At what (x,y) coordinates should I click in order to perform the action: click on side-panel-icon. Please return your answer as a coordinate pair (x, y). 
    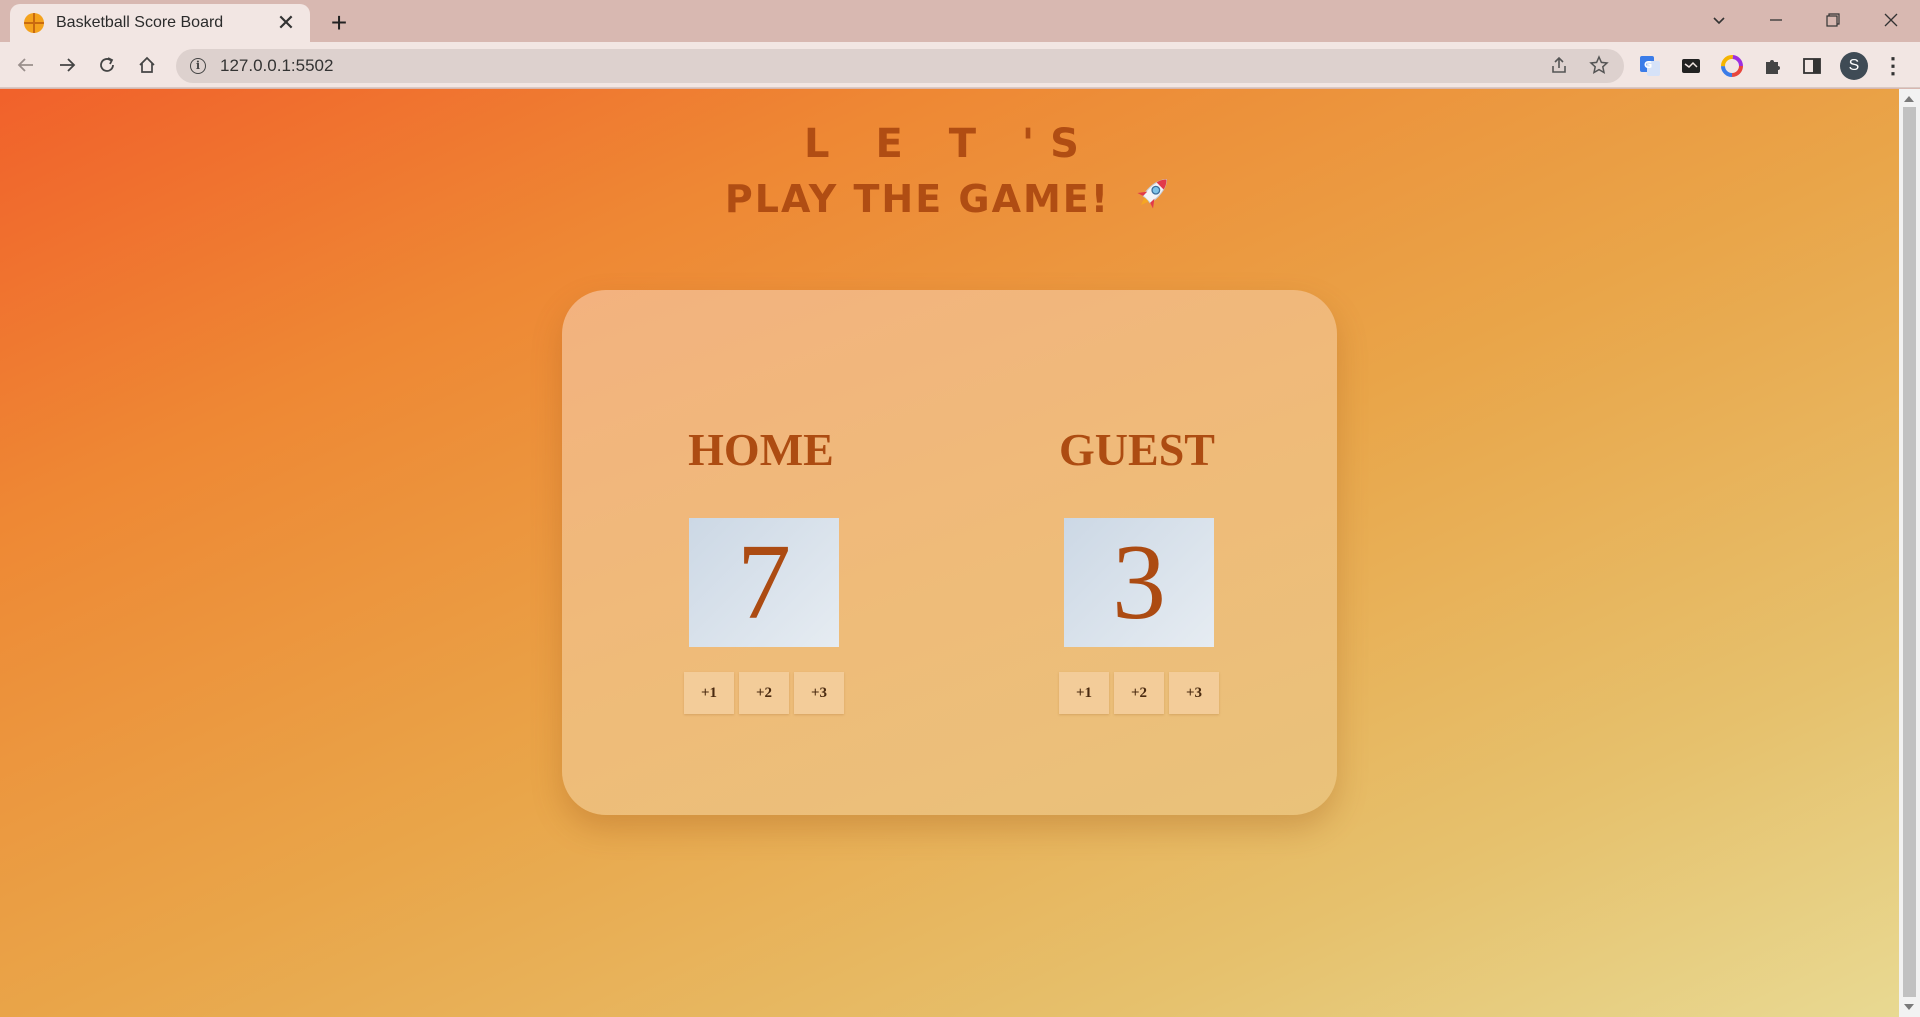
    Looking at the image, I should click on (1812, 66).